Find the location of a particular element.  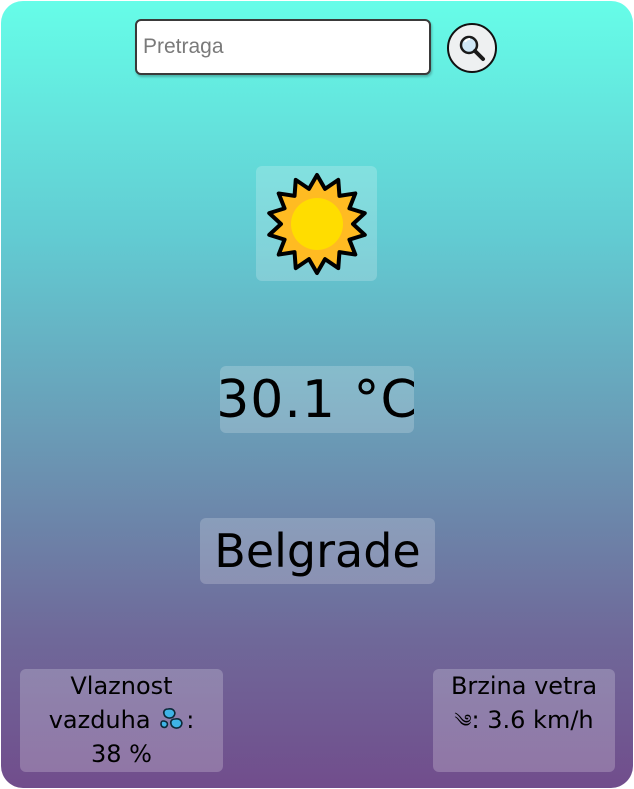

humidity-label-line2-row: vazduha : is located at coordinates (121, 720).